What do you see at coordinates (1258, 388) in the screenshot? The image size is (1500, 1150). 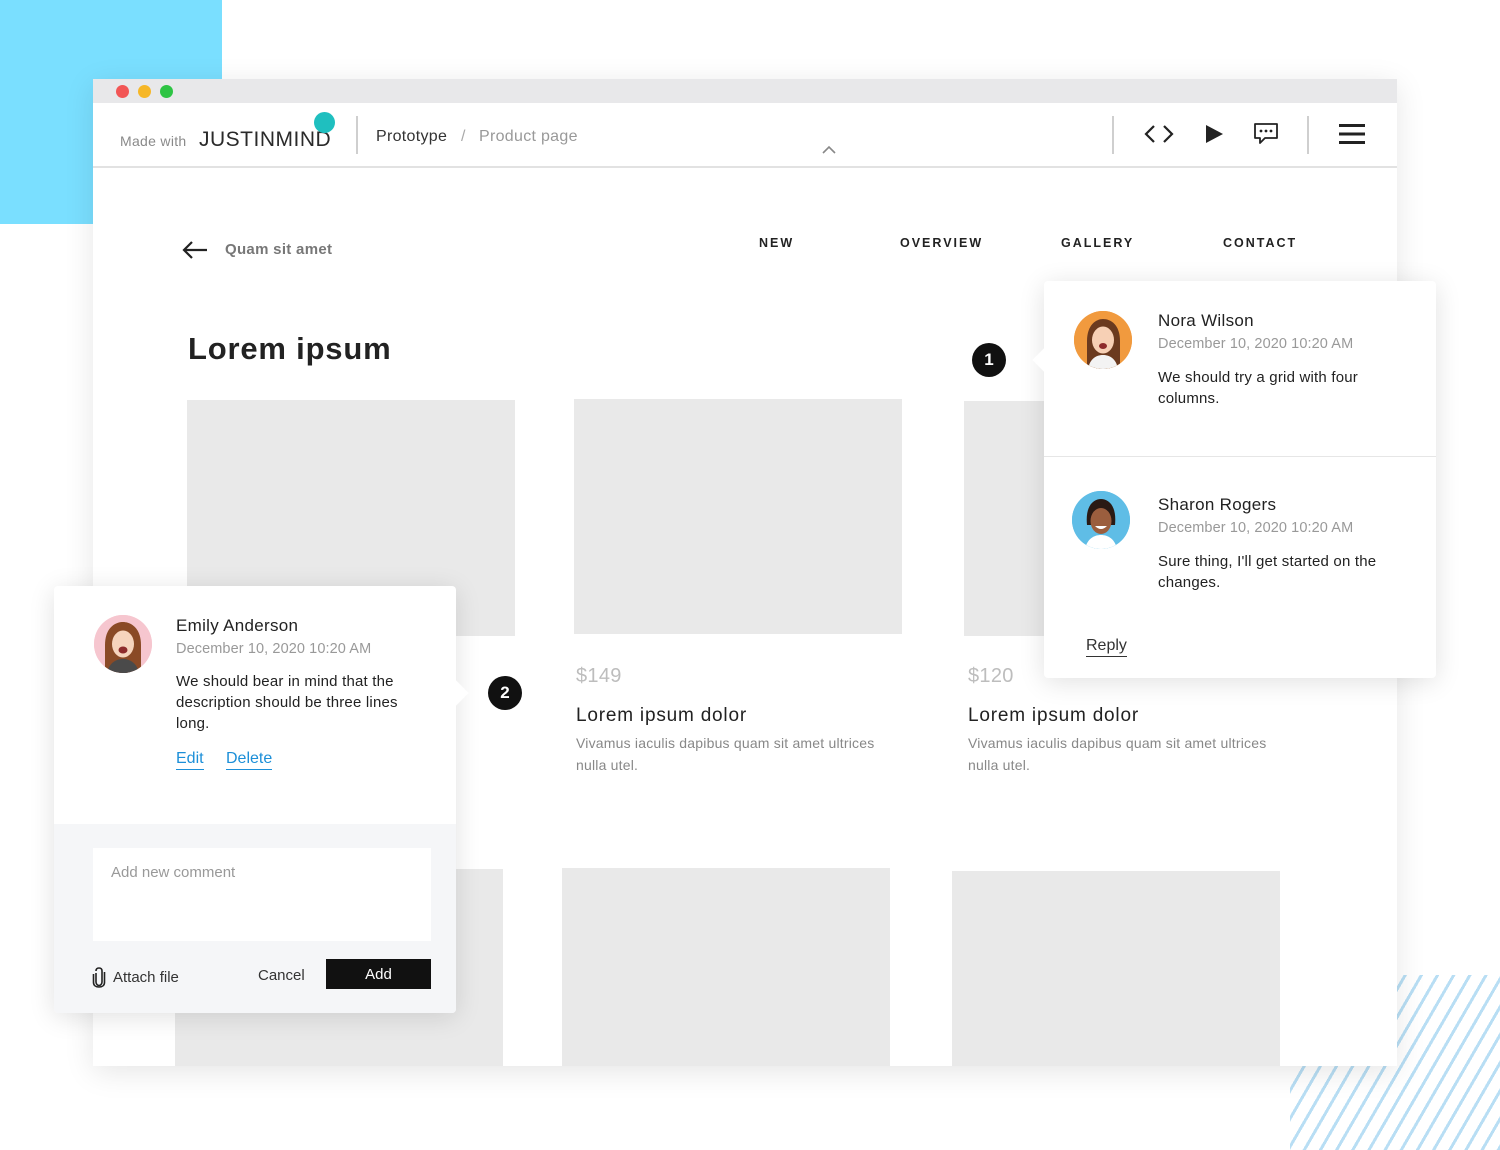 I see `comment-text: We should try a grid with four columns.` at bounding box center [1258, 388].